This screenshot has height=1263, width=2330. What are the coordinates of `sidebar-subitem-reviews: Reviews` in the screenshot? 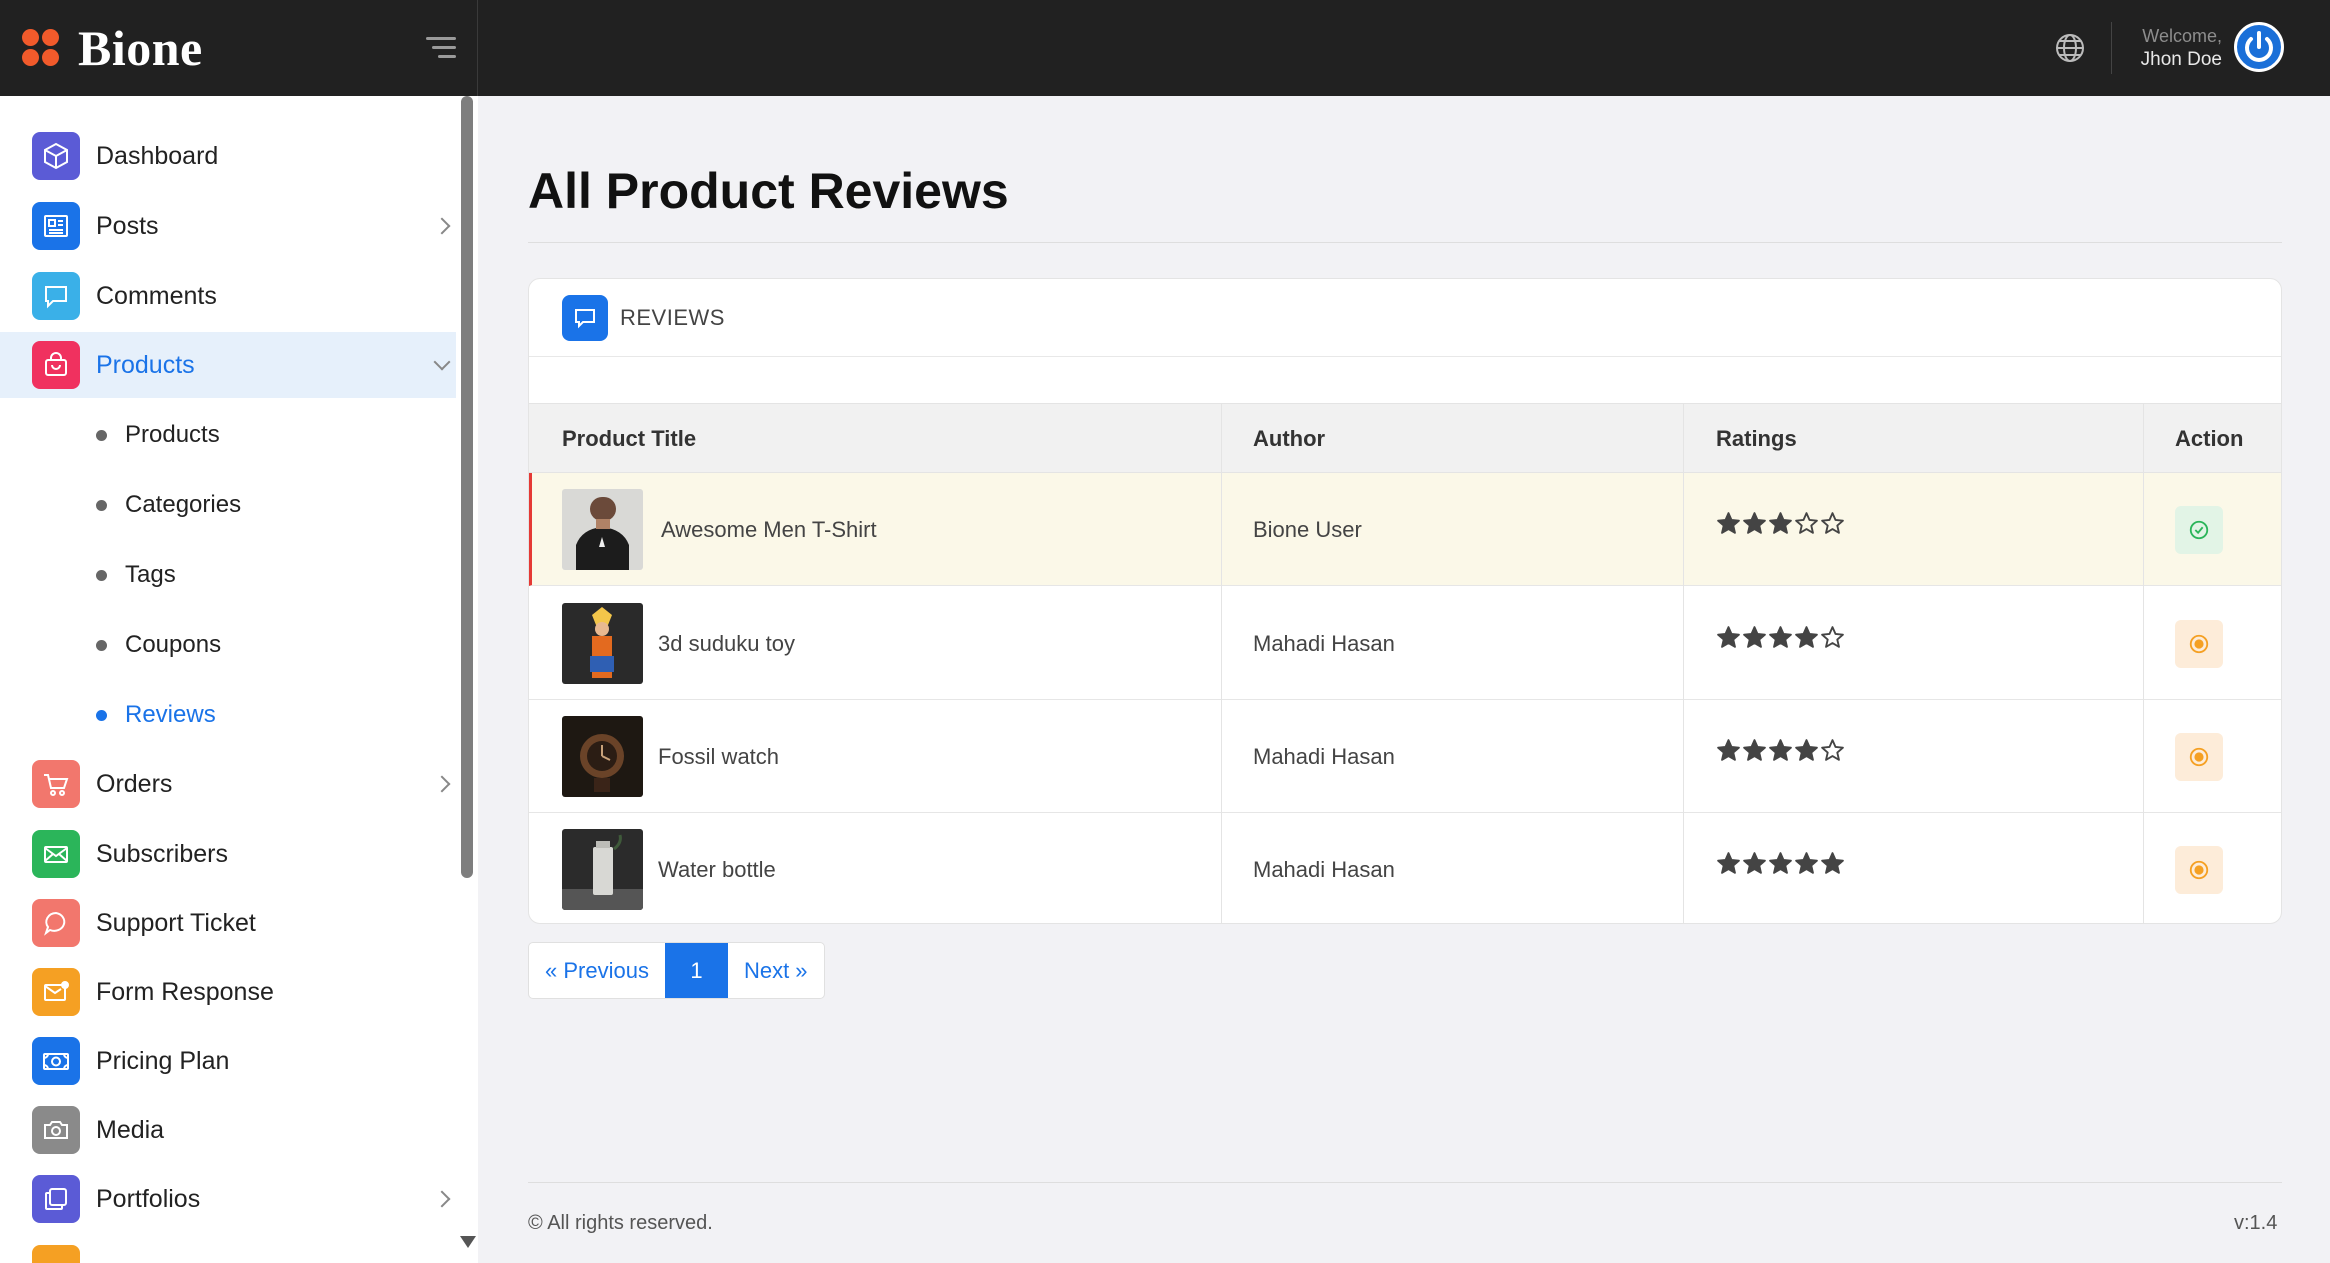 It's located at (228, 715).